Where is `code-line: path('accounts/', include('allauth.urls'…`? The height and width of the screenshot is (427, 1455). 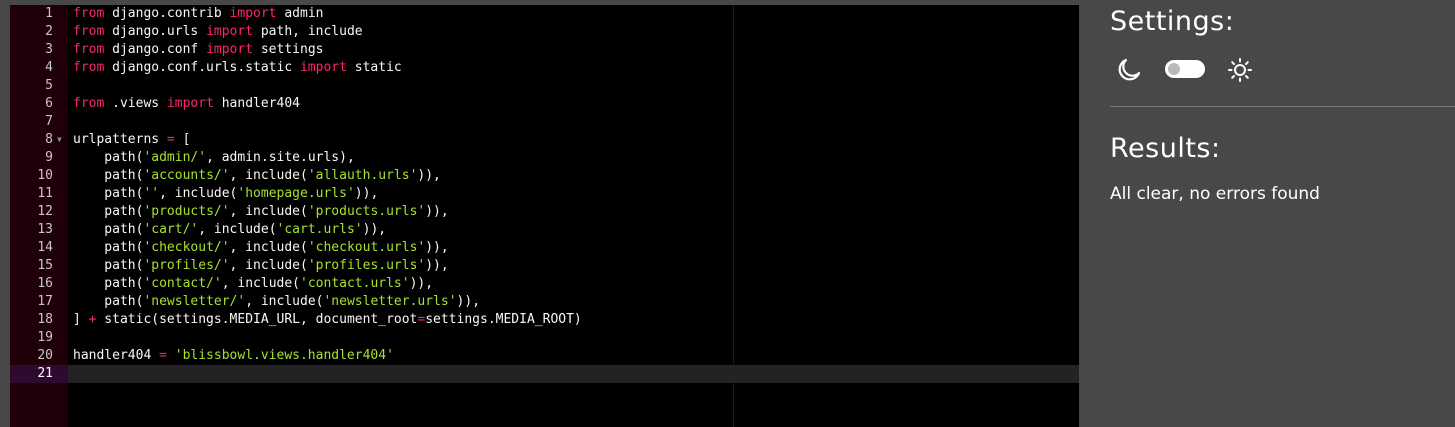 code-line: path('accounts/', include('allauth.urls'… is located at coordinates (573, 176).